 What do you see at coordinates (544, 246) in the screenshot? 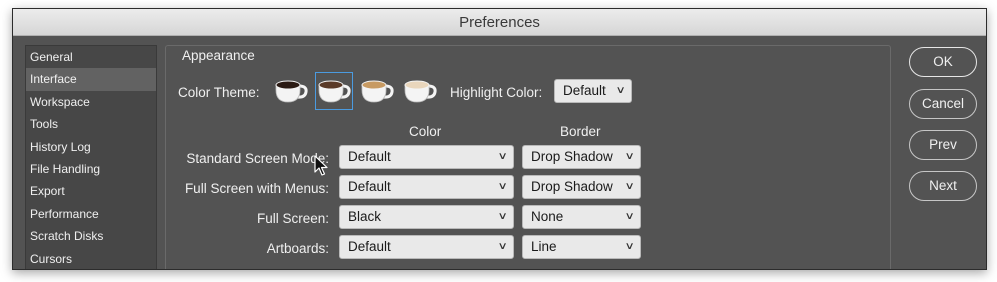
I see `select-value: Line` at bounding box center [544, 246].